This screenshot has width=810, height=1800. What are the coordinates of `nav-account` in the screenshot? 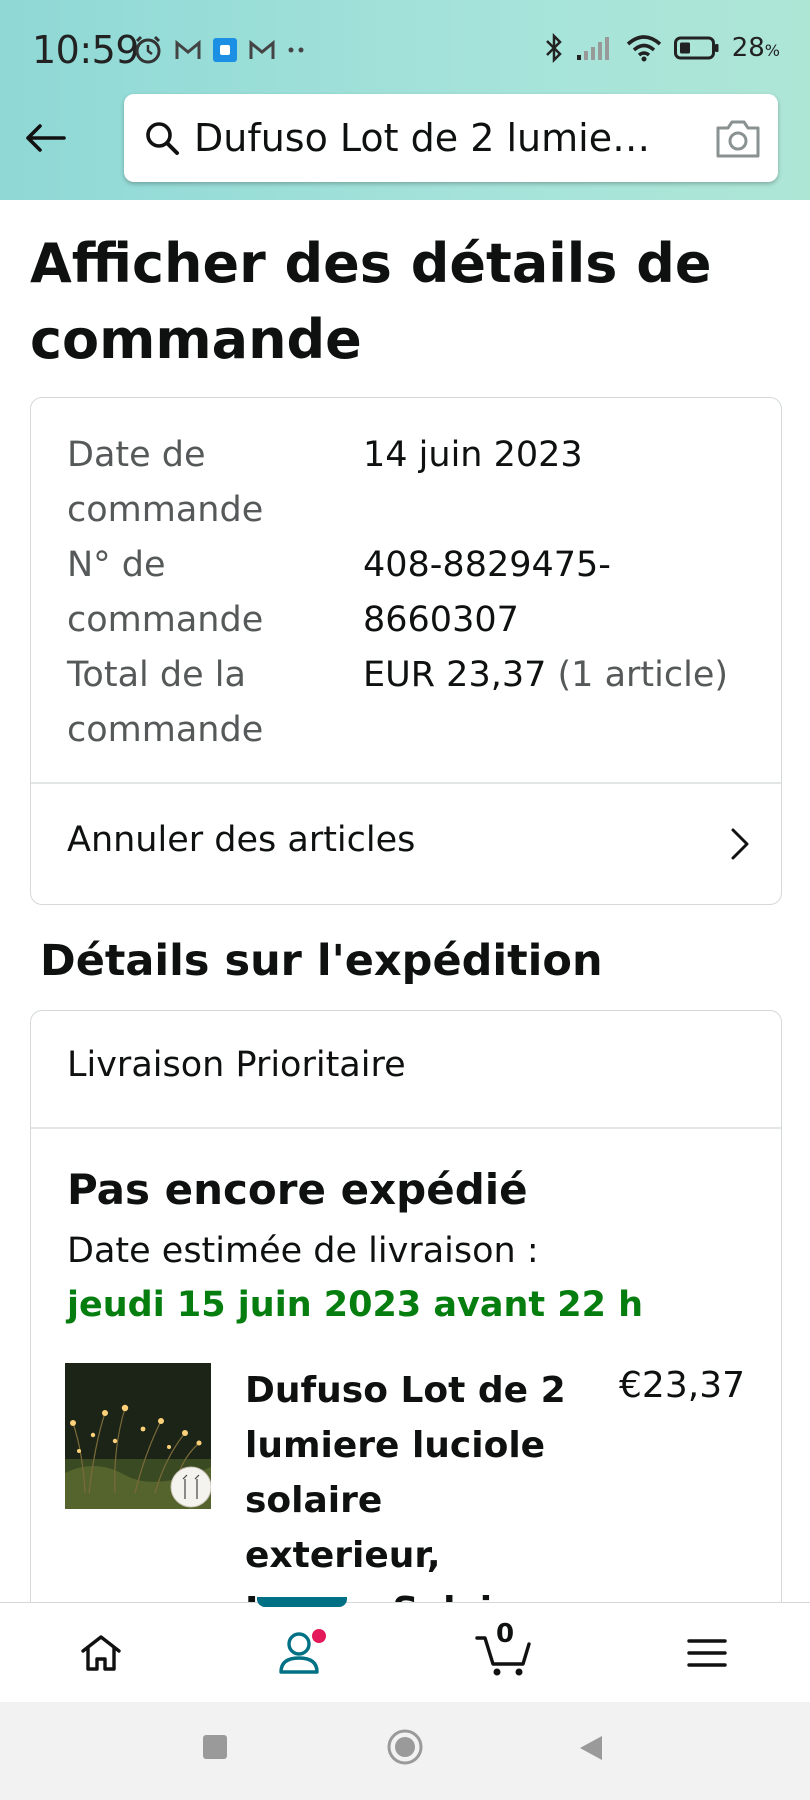 It's located at (303, 1653).